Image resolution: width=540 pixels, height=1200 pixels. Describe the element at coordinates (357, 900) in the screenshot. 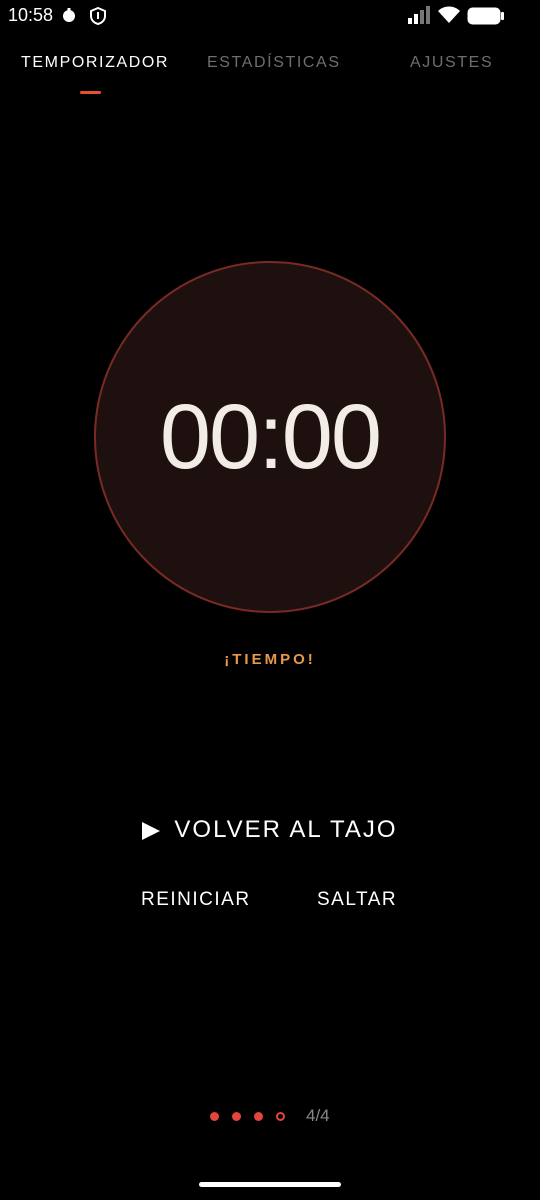

I see `skip-button: SALTAR` at that location.